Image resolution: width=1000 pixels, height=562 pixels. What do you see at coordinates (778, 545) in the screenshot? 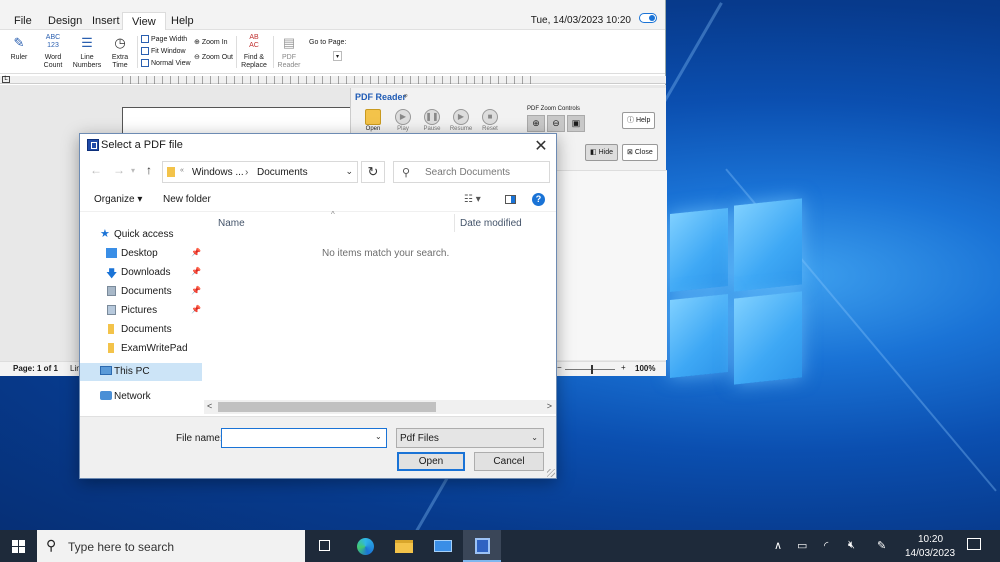
I see `show-hidden-icons-icon: ∧` at bounding box center [778, 545].